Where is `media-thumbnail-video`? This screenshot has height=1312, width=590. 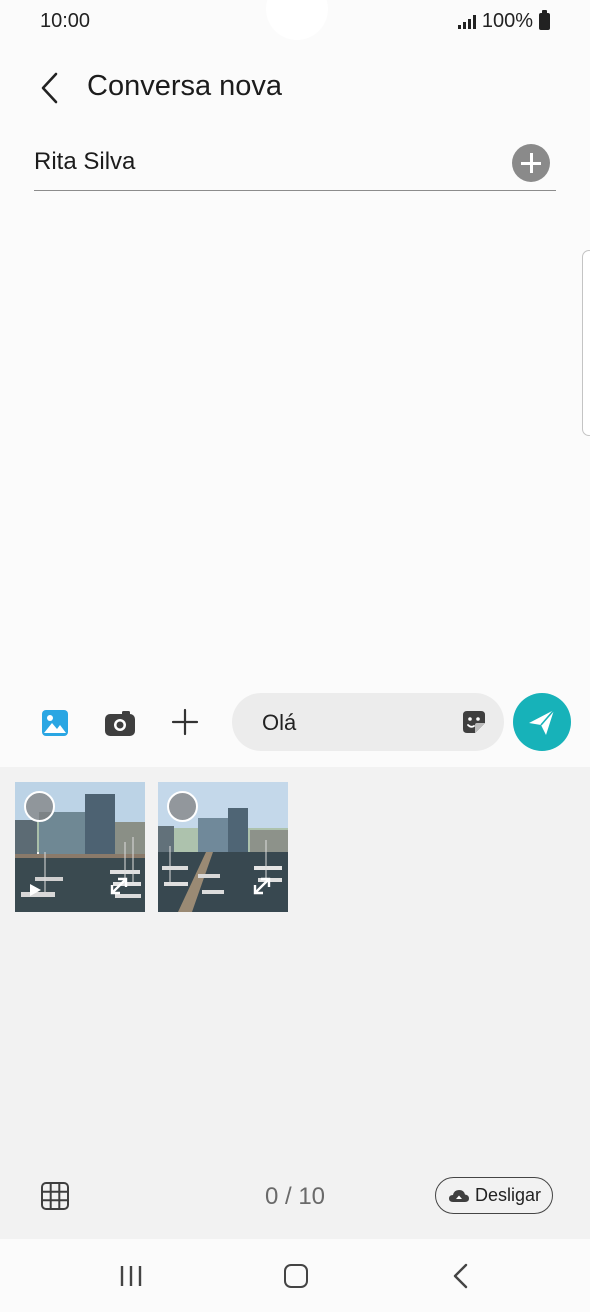 media-thumbnail-video is located at coordinates (80, 847).